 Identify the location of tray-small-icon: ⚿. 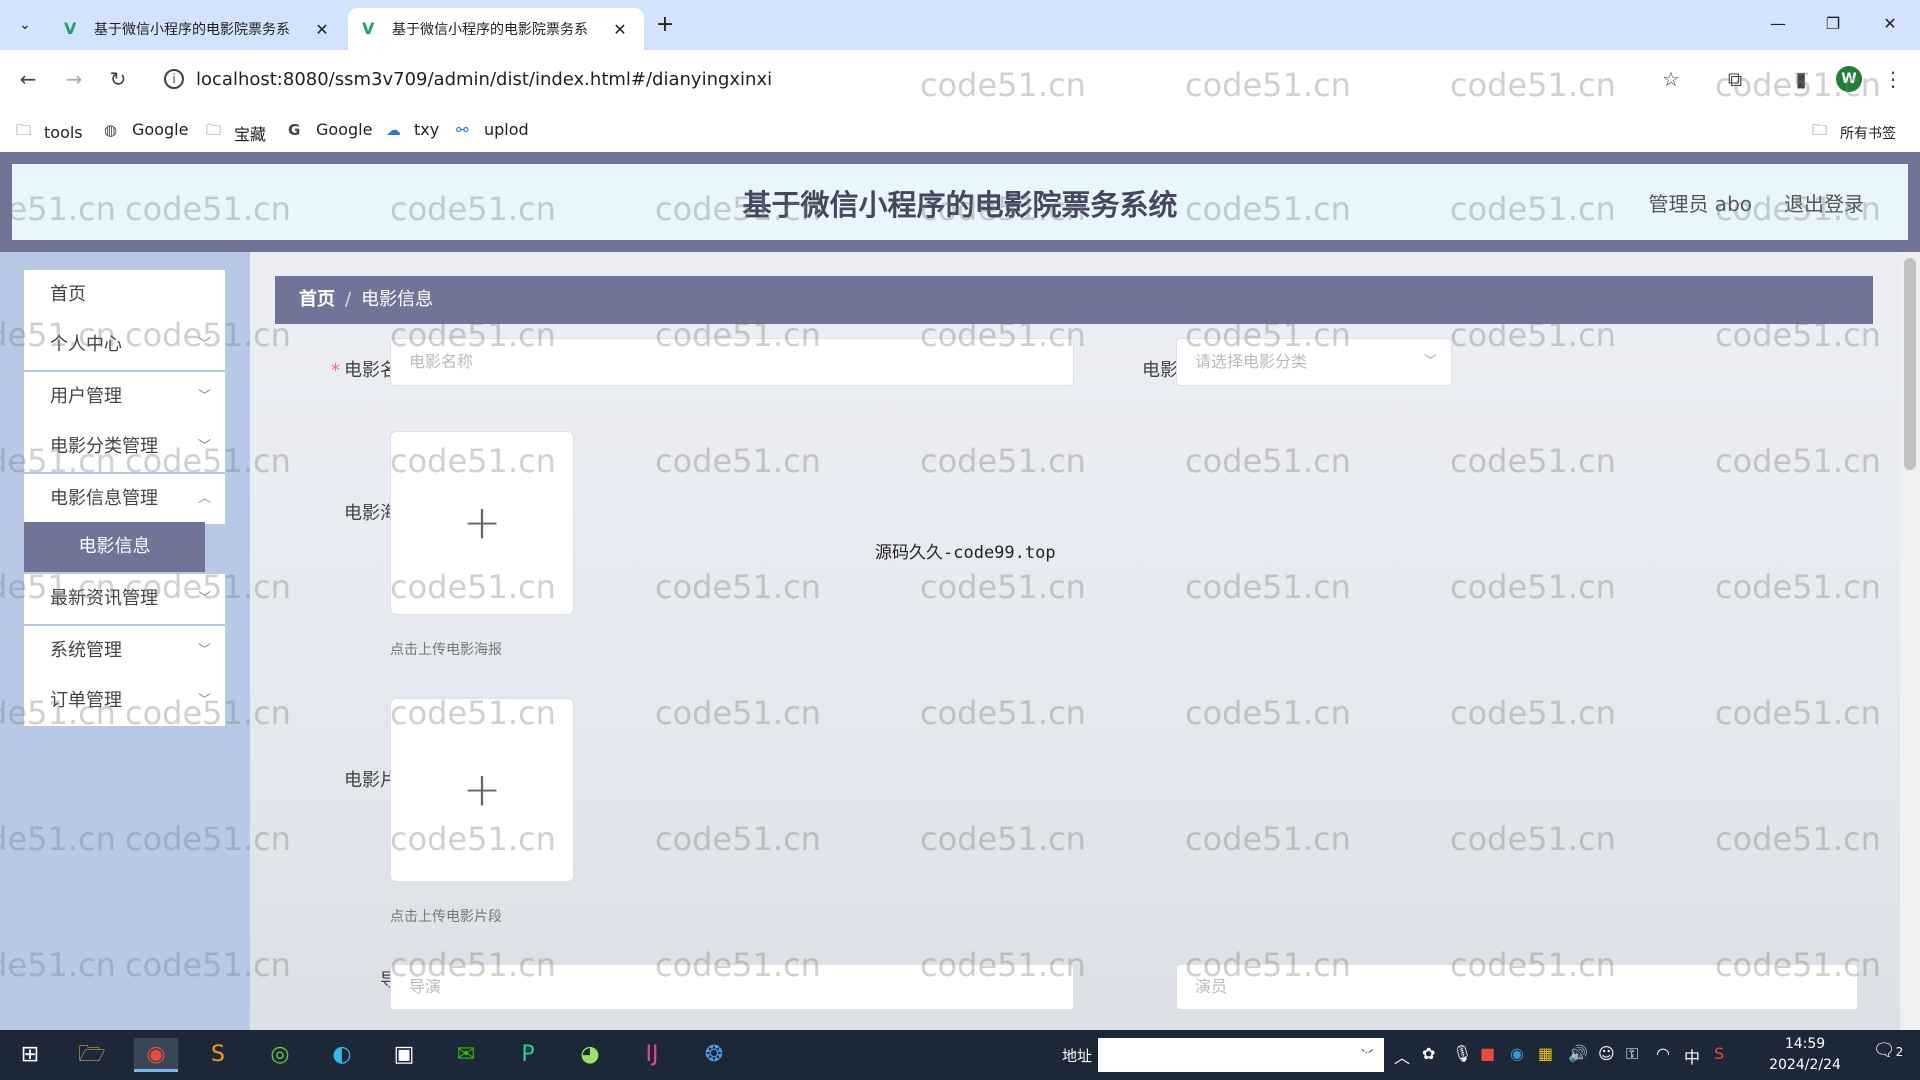
(1632, 1054).